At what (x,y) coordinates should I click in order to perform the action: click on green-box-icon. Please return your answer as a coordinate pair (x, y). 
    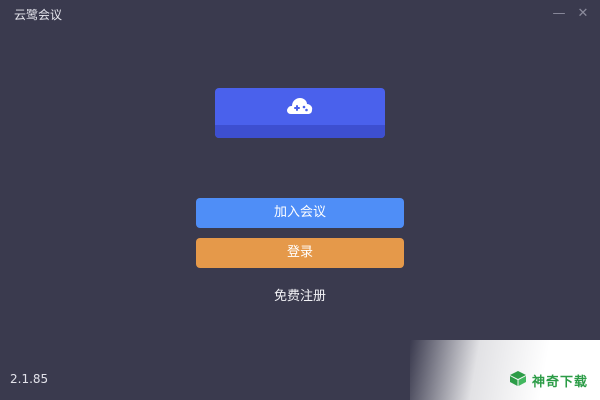
    Looking at the image, I should click on (518, 378).